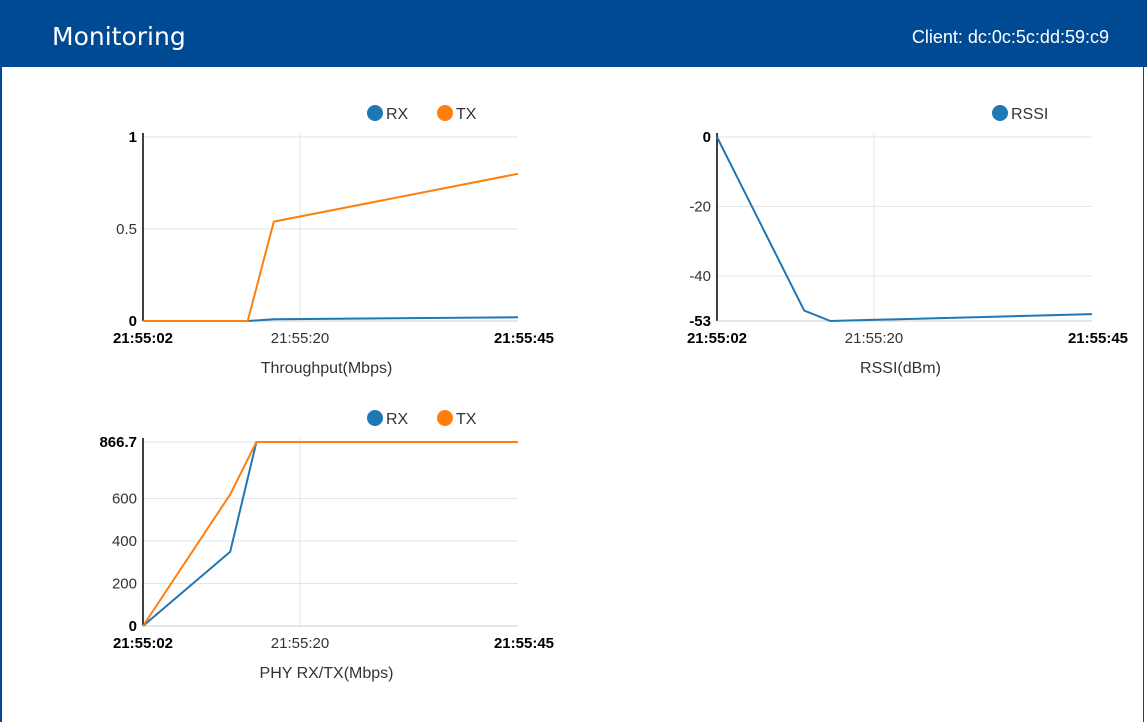  What do you see at coordinates (700, 206) in the screenshot?
I see `y-tick-label: -20` at bounding box center [700, 206].